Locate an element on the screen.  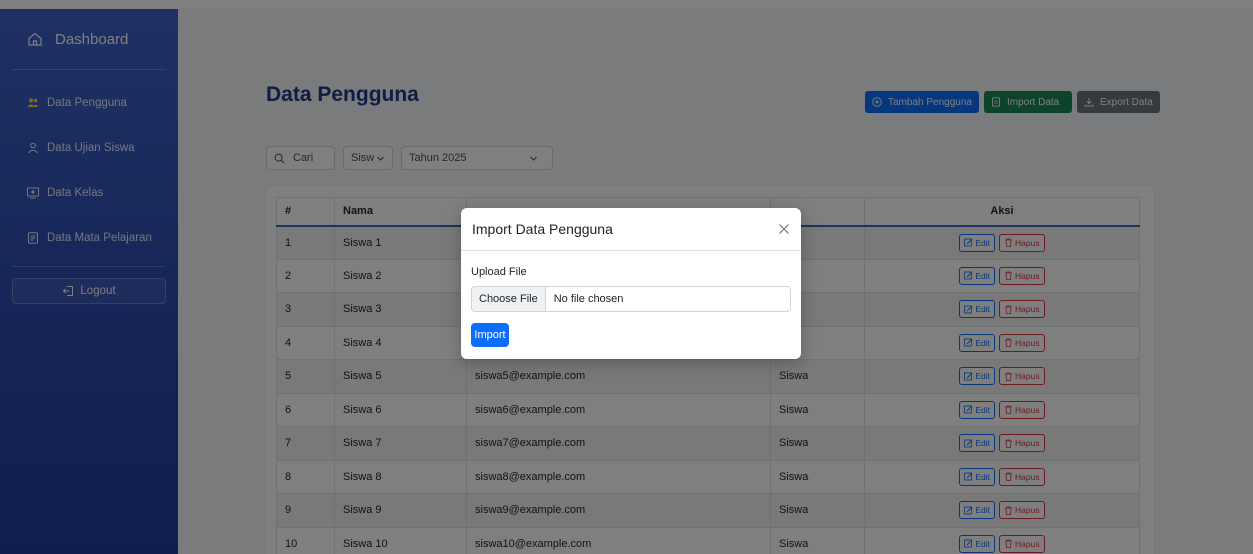
file-input: Choose File No file chosen is located at coordinates (631, 299).